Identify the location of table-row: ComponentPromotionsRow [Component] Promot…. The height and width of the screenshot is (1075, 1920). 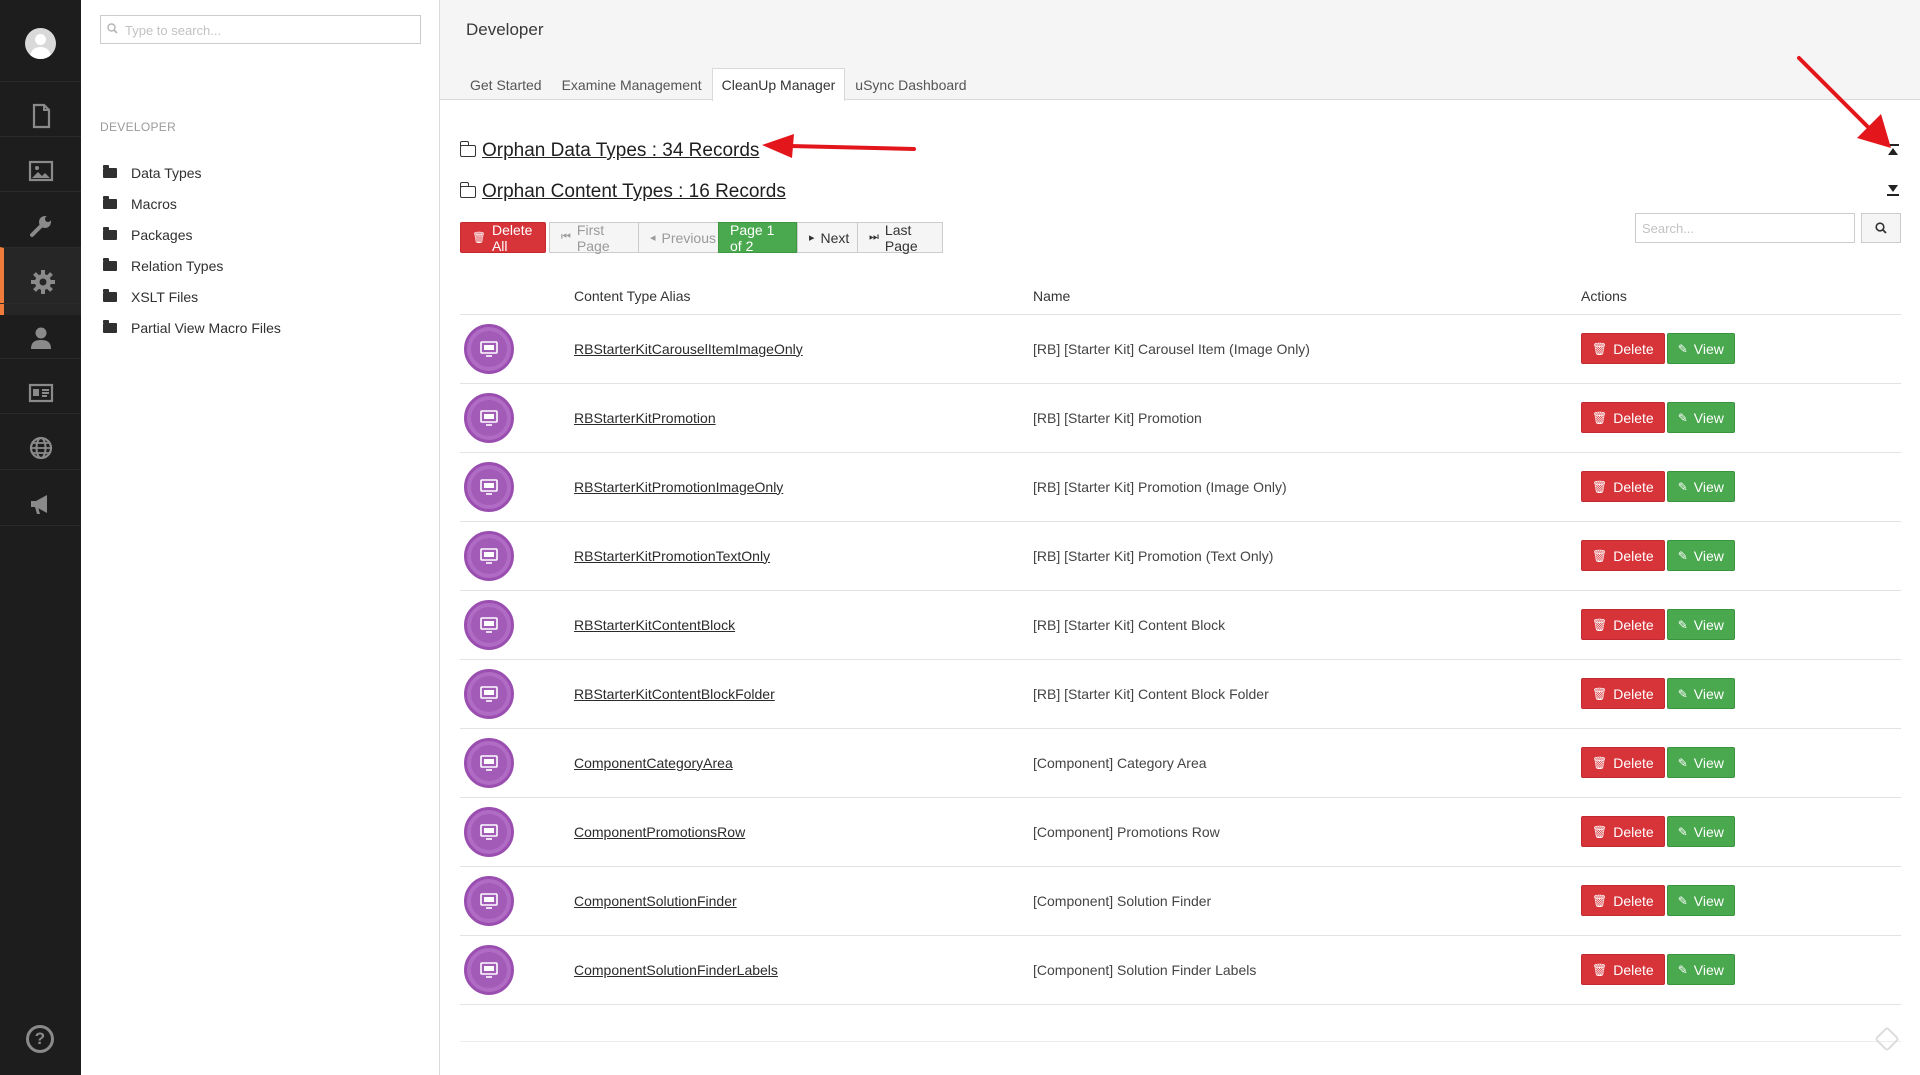
(1180, 832).